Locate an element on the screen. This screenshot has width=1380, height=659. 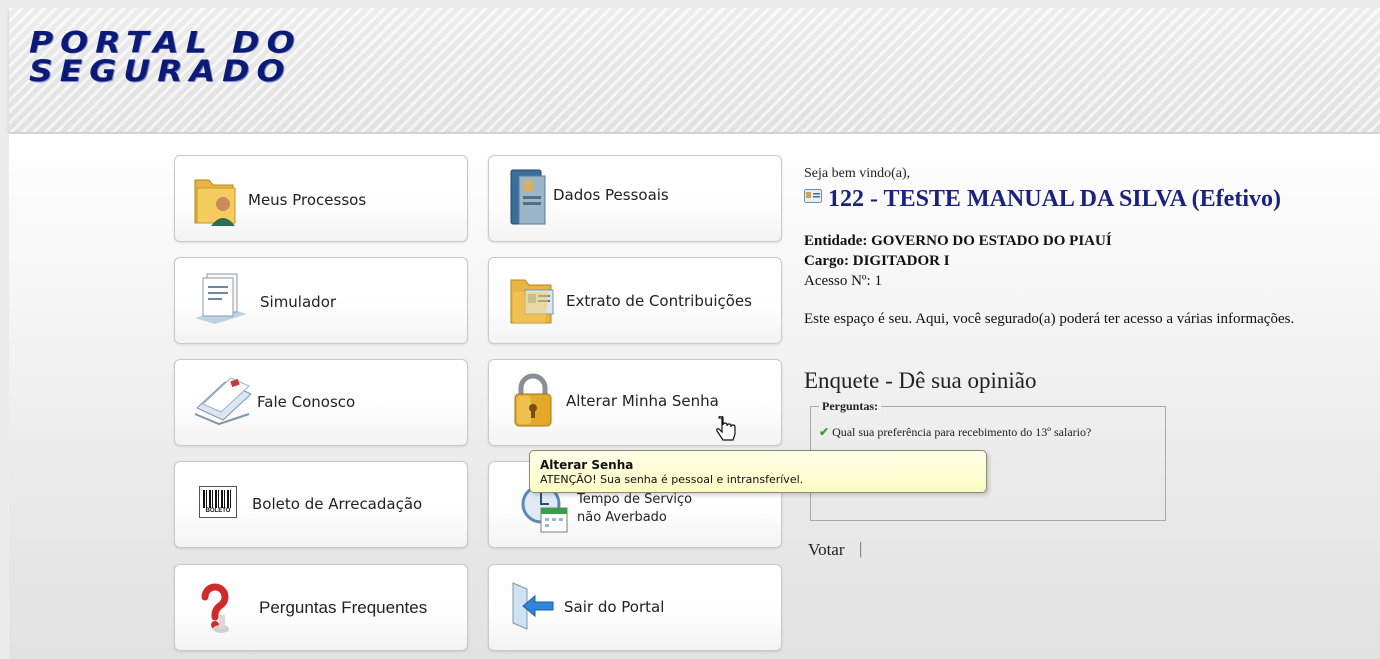
entidade-label: Entidade: is located at coordinates (836, 241).